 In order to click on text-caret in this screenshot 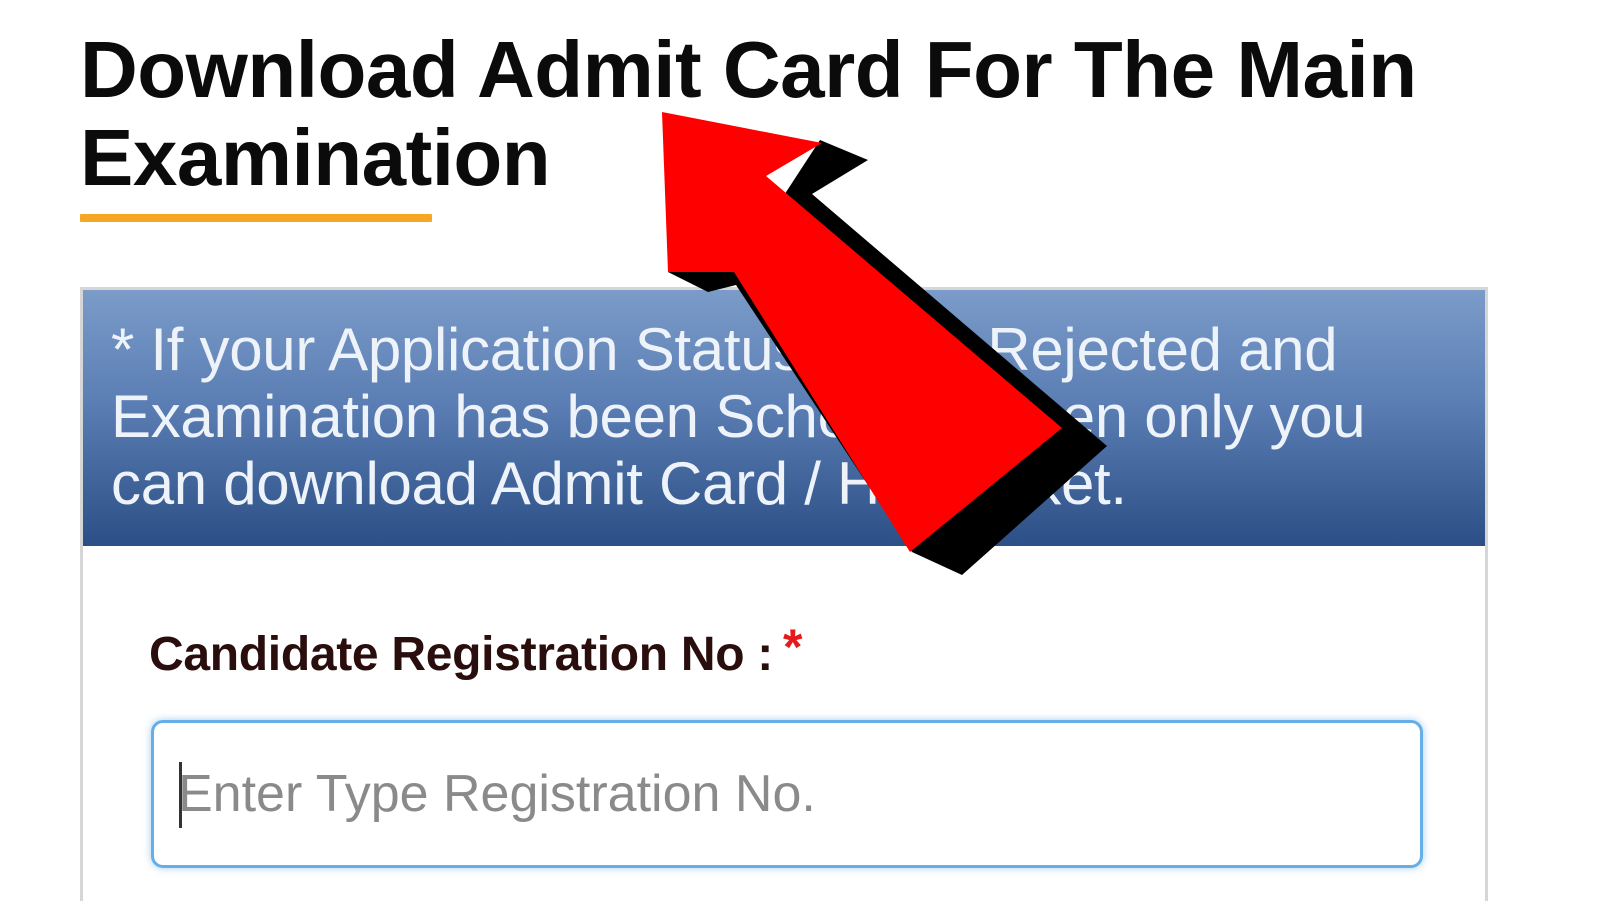, I will do `click(180, 795)`.